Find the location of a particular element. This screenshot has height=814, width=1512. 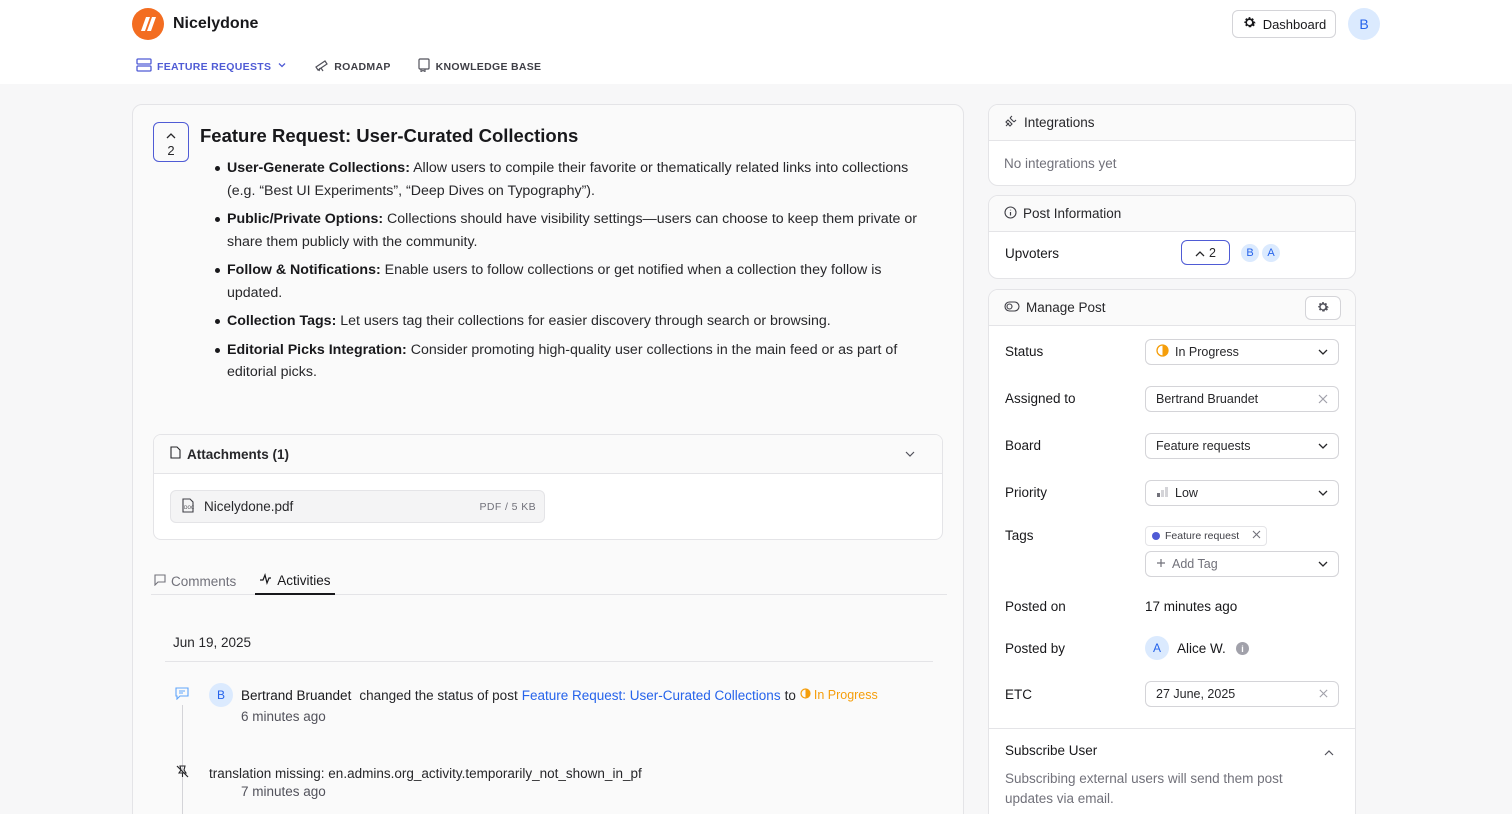

message-icon is located at coordinates (184, 695).